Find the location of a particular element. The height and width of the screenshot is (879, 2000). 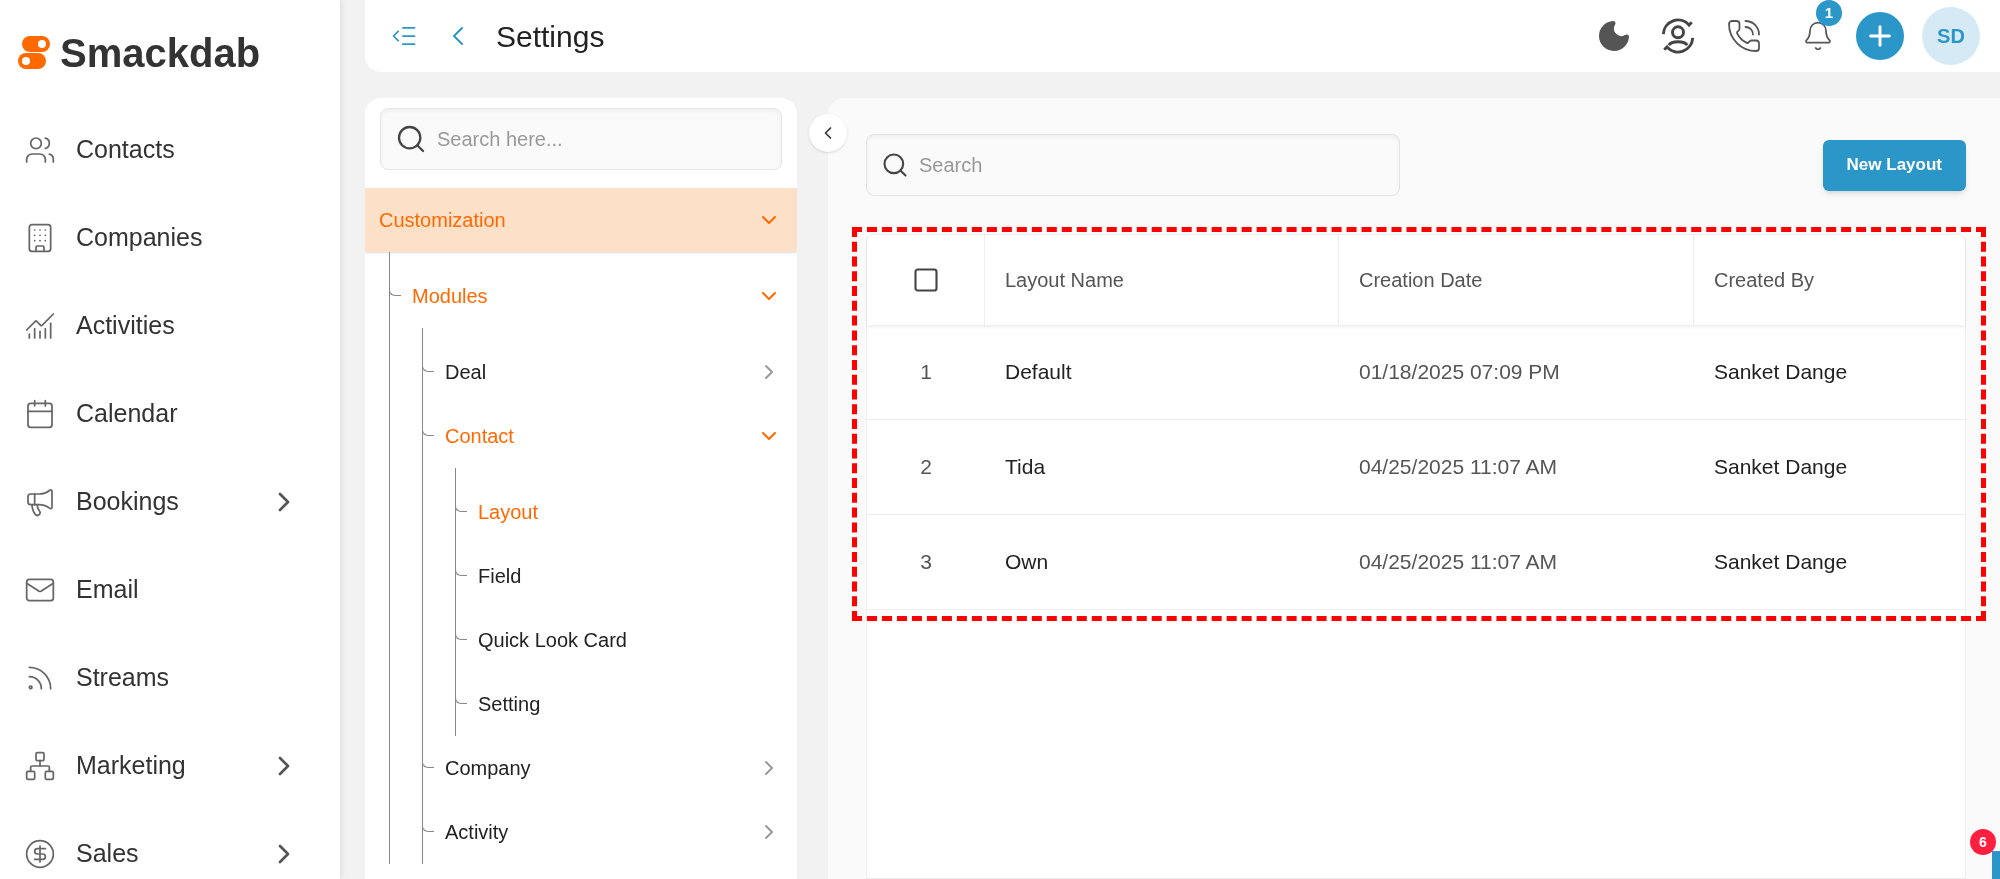

sidebar-item: Sales is located at coordinates (178, 844).